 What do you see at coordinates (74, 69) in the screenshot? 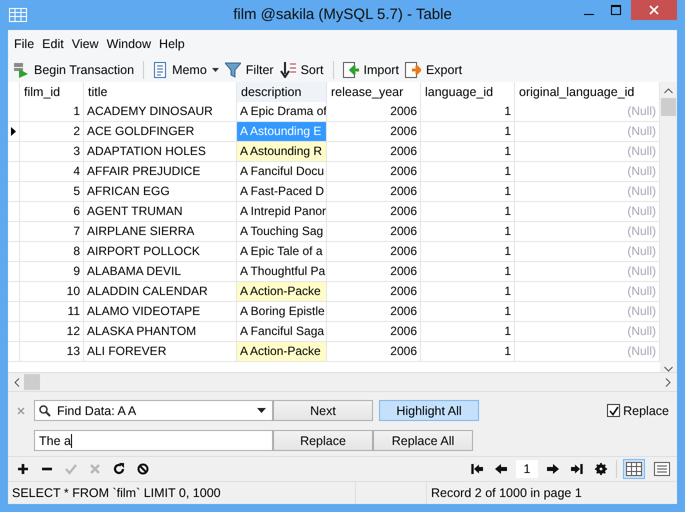
I see `toolbar-button: Begin Transaction` at bounding box center [74, 69].